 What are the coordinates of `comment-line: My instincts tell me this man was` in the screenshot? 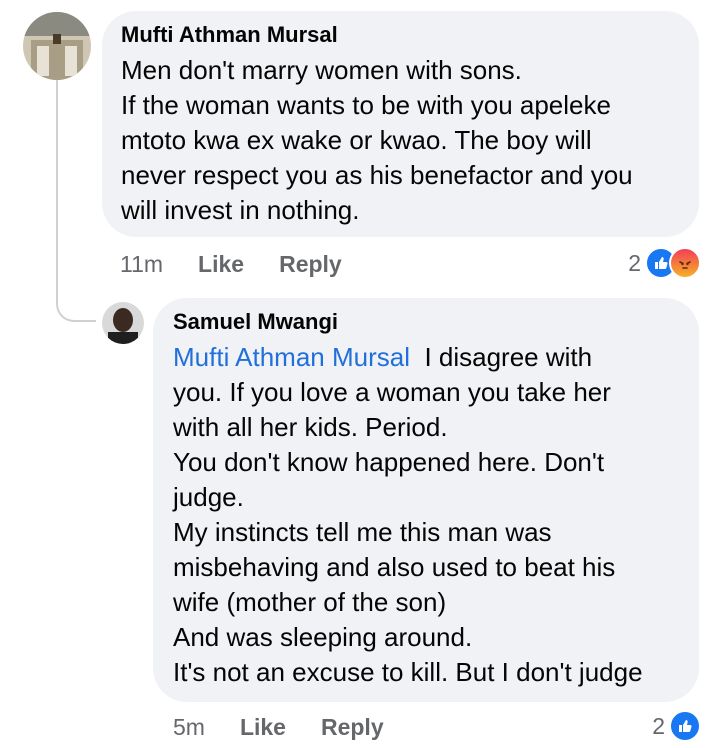 It's located at (362, 532).